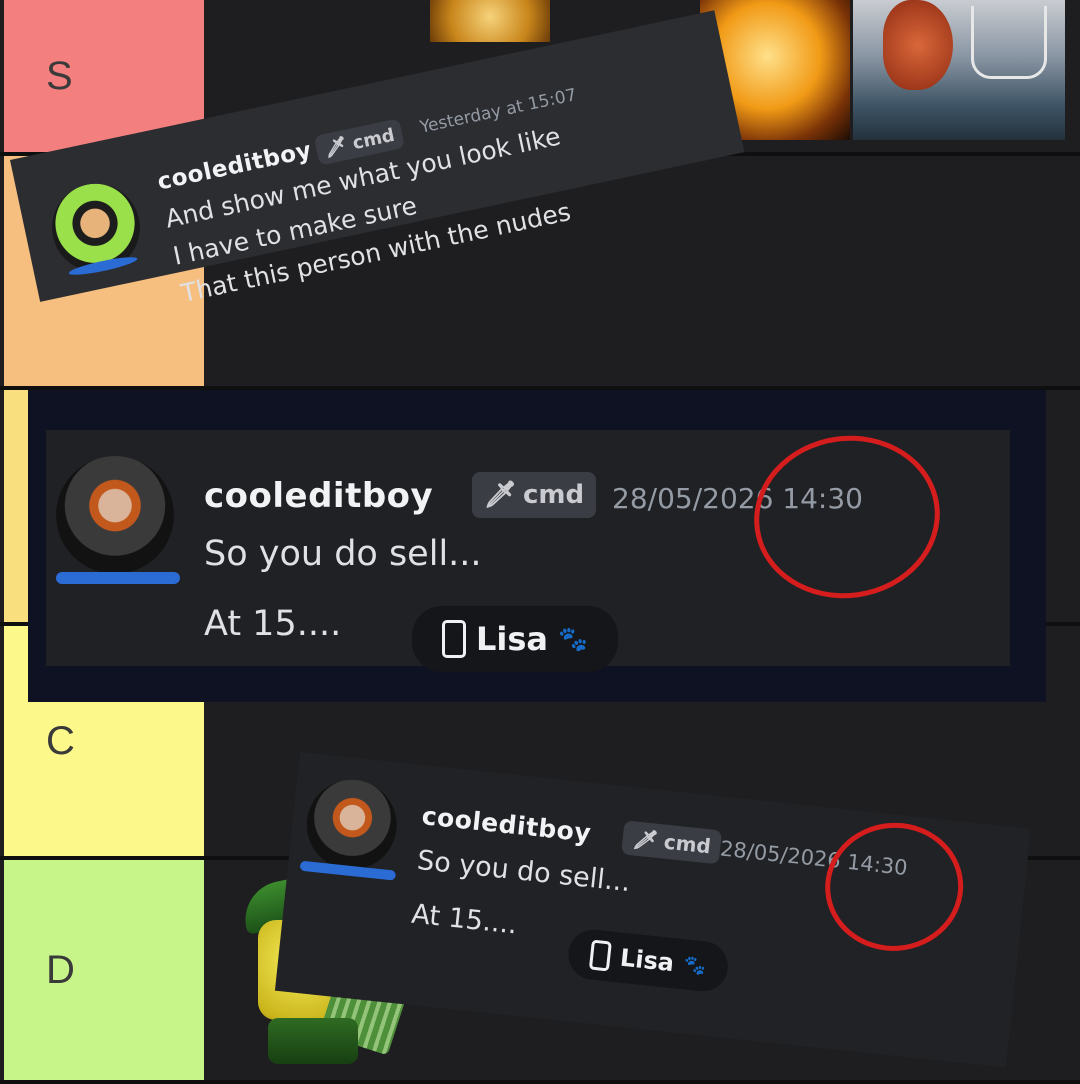 The height and width of the screenshot is (1084, 1080). Describe the element at coordinates (1009, 42) in the screenshot. I see `hoop-net-shape` at that location.